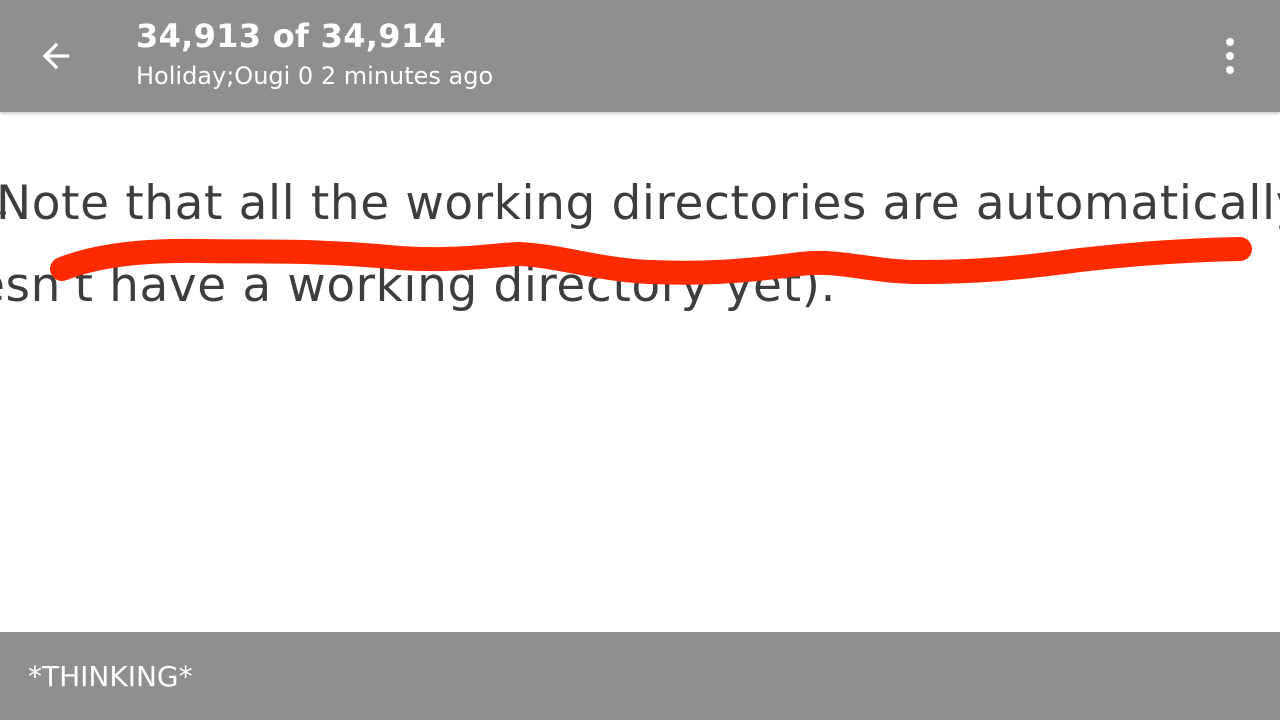 Image resolution: width=1280 pixels, height=720 pixels. What do you see at coordinates (418, 285) in the screenshot?
I see `text-line-2: esn't have a working directory yet).` at bounding box center [418, 285].